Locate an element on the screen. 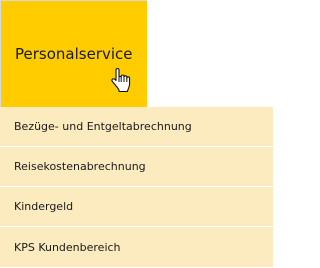 The image size is (320, 268). menu-item-kps-kundenbereich: KPS Kundenbereich is located at coordinates (136, 247).